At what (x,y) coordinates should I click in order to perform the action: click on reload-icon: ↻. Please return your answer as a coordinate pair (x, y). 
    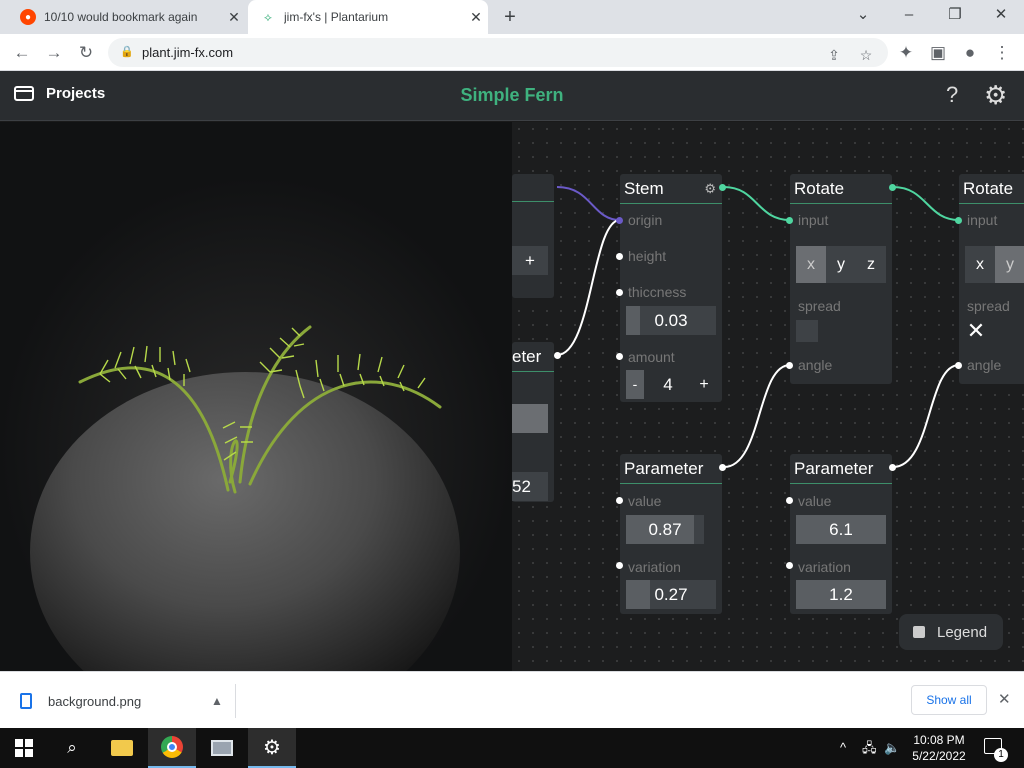
    Looking at the image, I should click on (86, 53).